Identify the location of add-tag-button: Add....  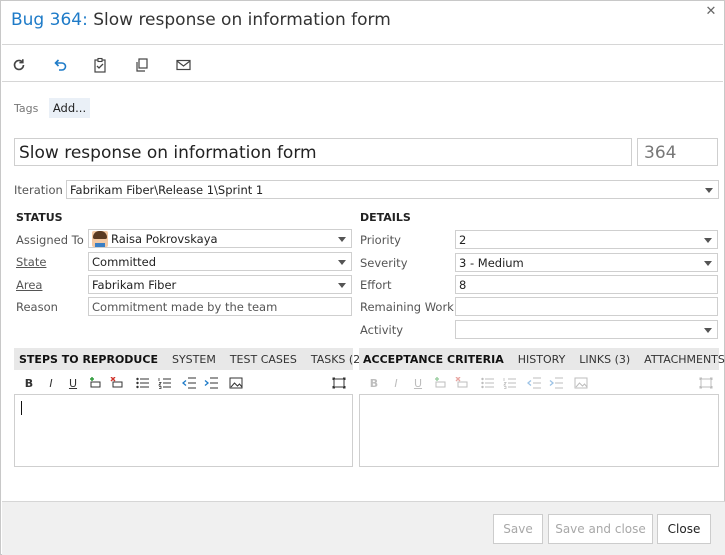
(69, 108).